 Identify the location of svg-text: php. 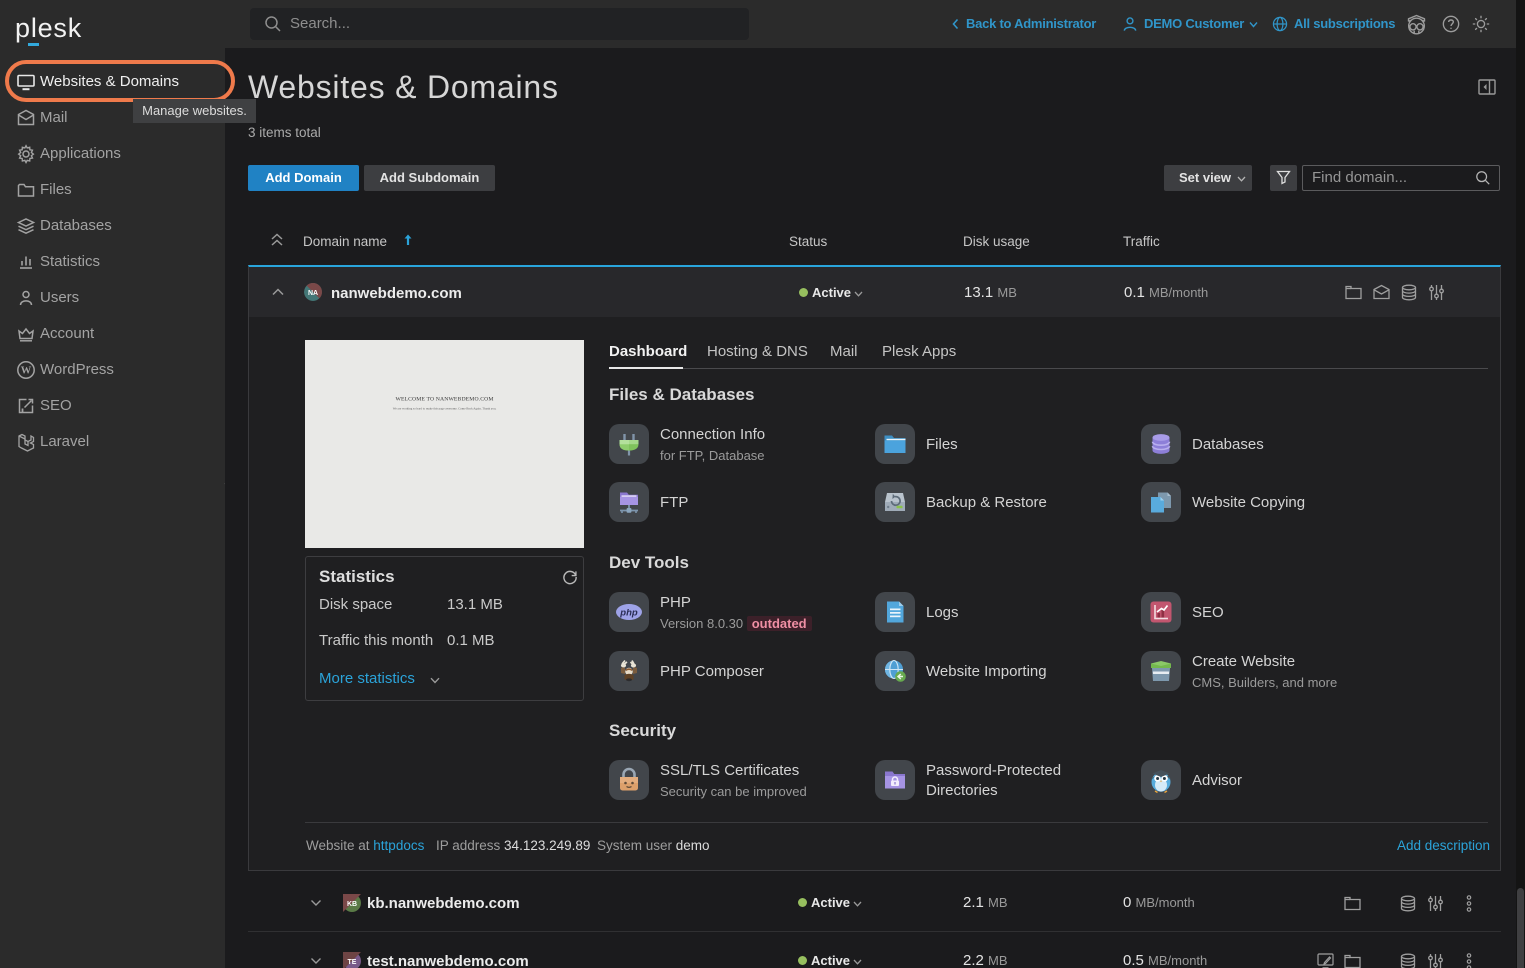
(628, 612).